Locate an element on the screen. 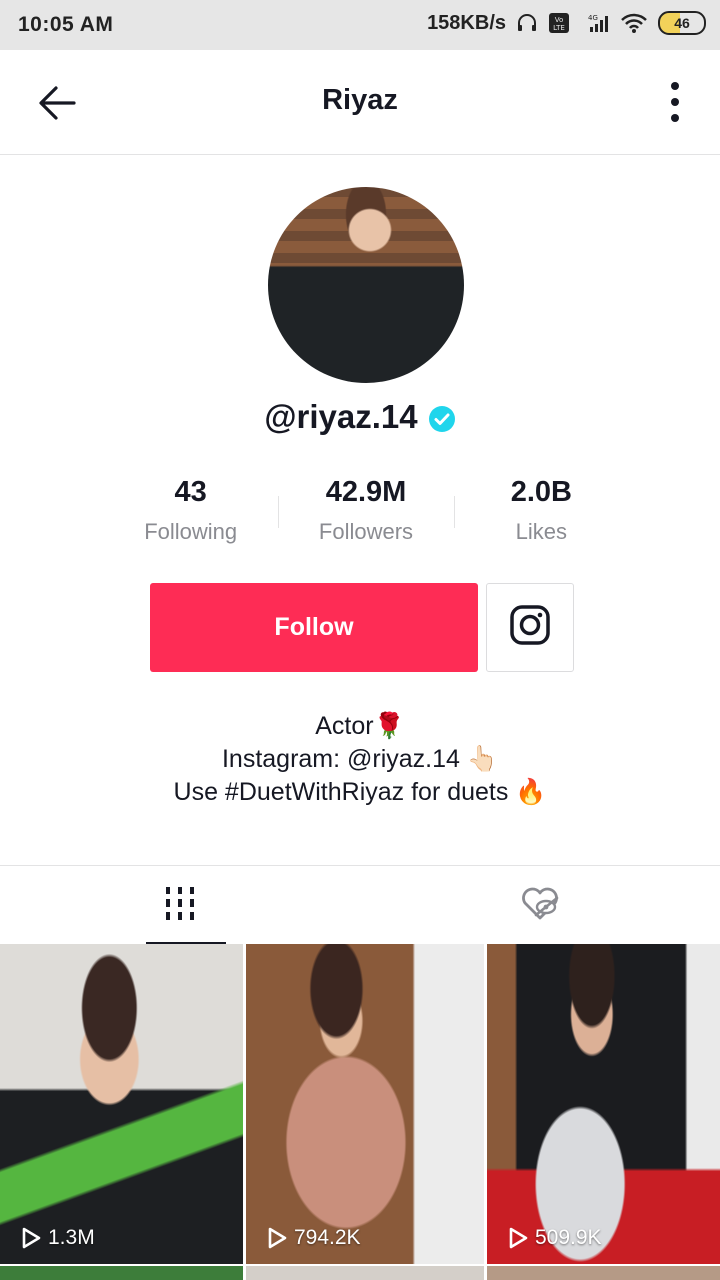  profile-handle-row: @riyaz.14 is located at coordinates (360, 417).